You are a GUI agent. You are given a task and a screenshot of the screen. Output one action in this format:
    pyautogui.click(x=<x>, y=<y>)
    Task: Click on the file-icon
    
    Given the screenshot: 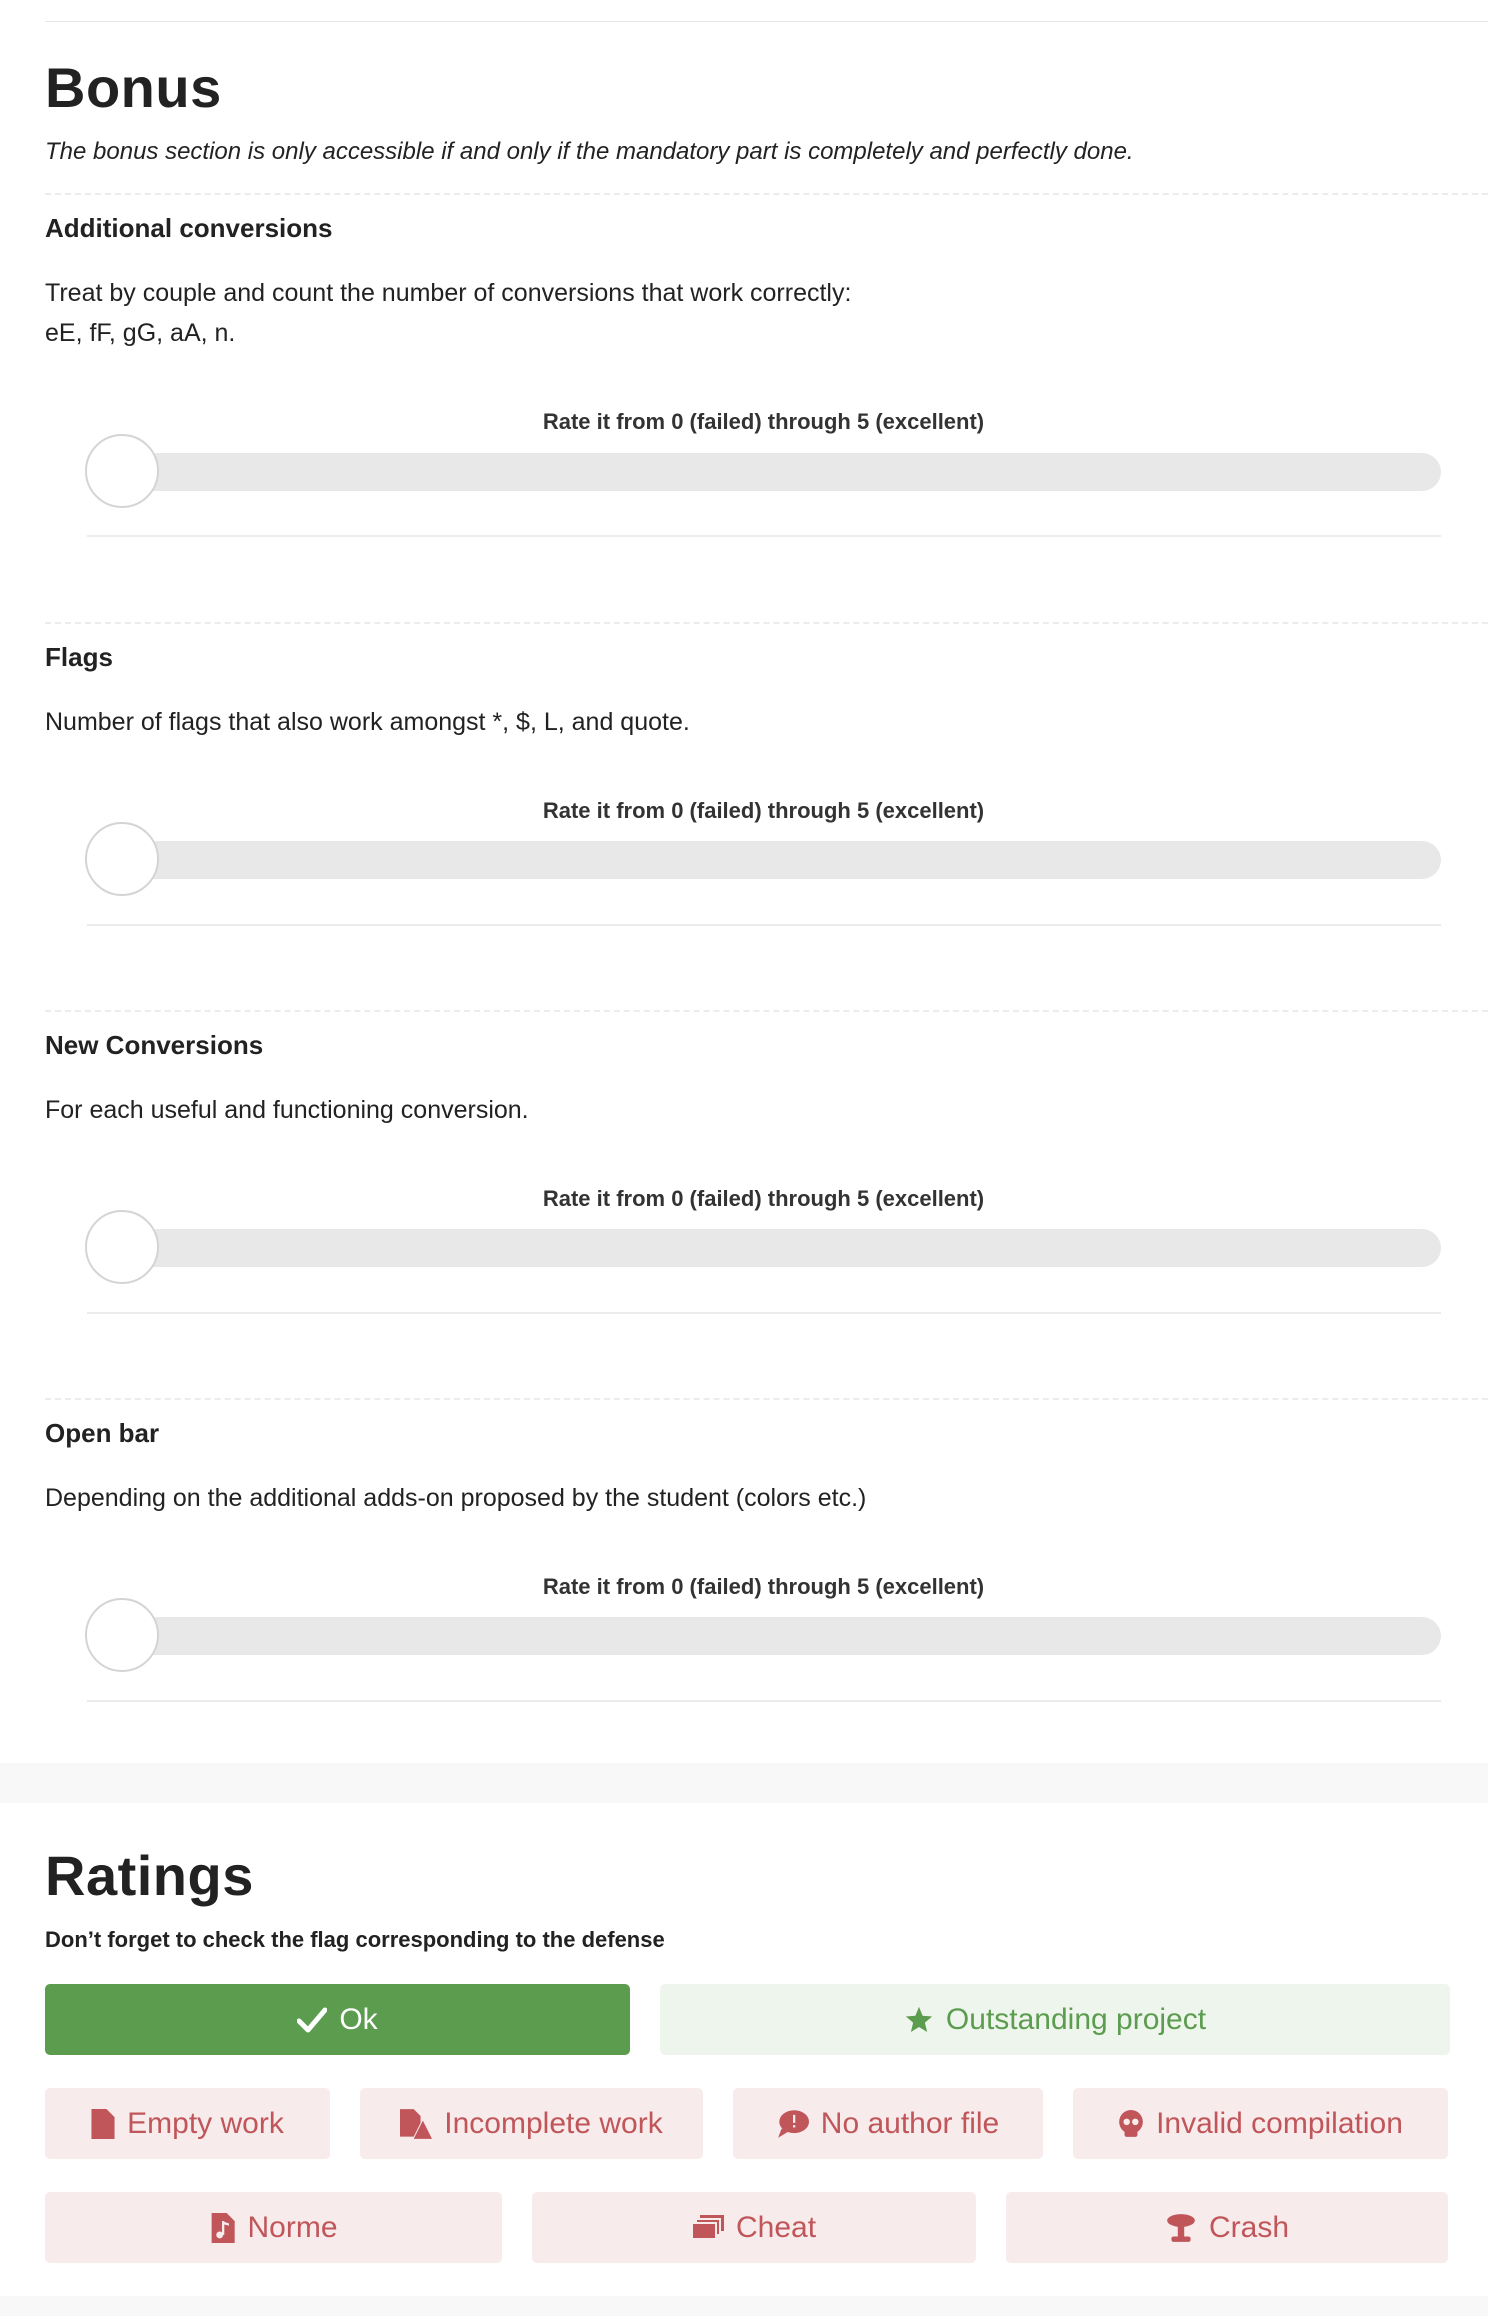 What is the action you would take?
    pyautogui.click(x=103, y=2123)
    